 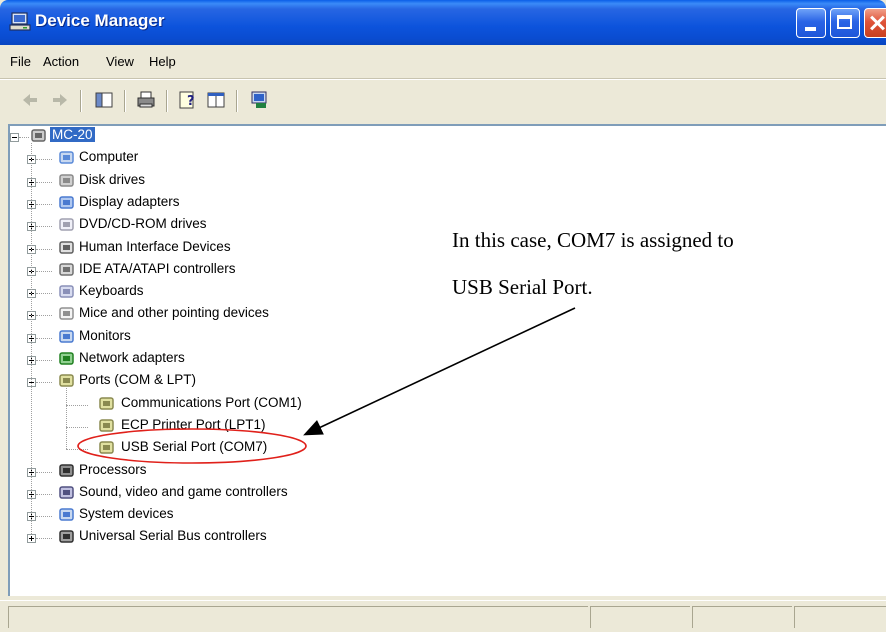 I want to click on show-hide-console-tree-icon, so click(x=104, y=100).